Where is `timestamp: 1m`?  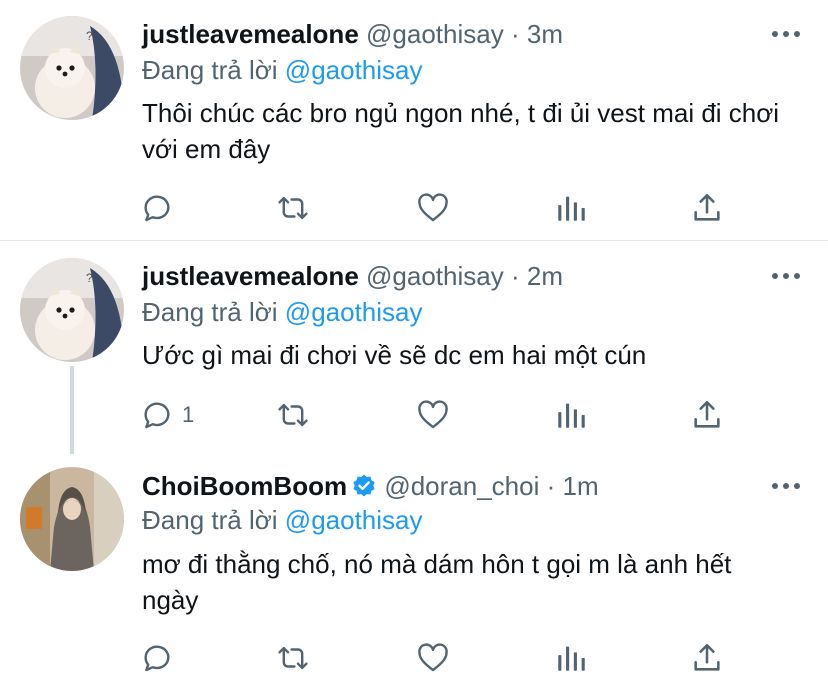
timestamp: 1m is located at coordinates (581, 486).